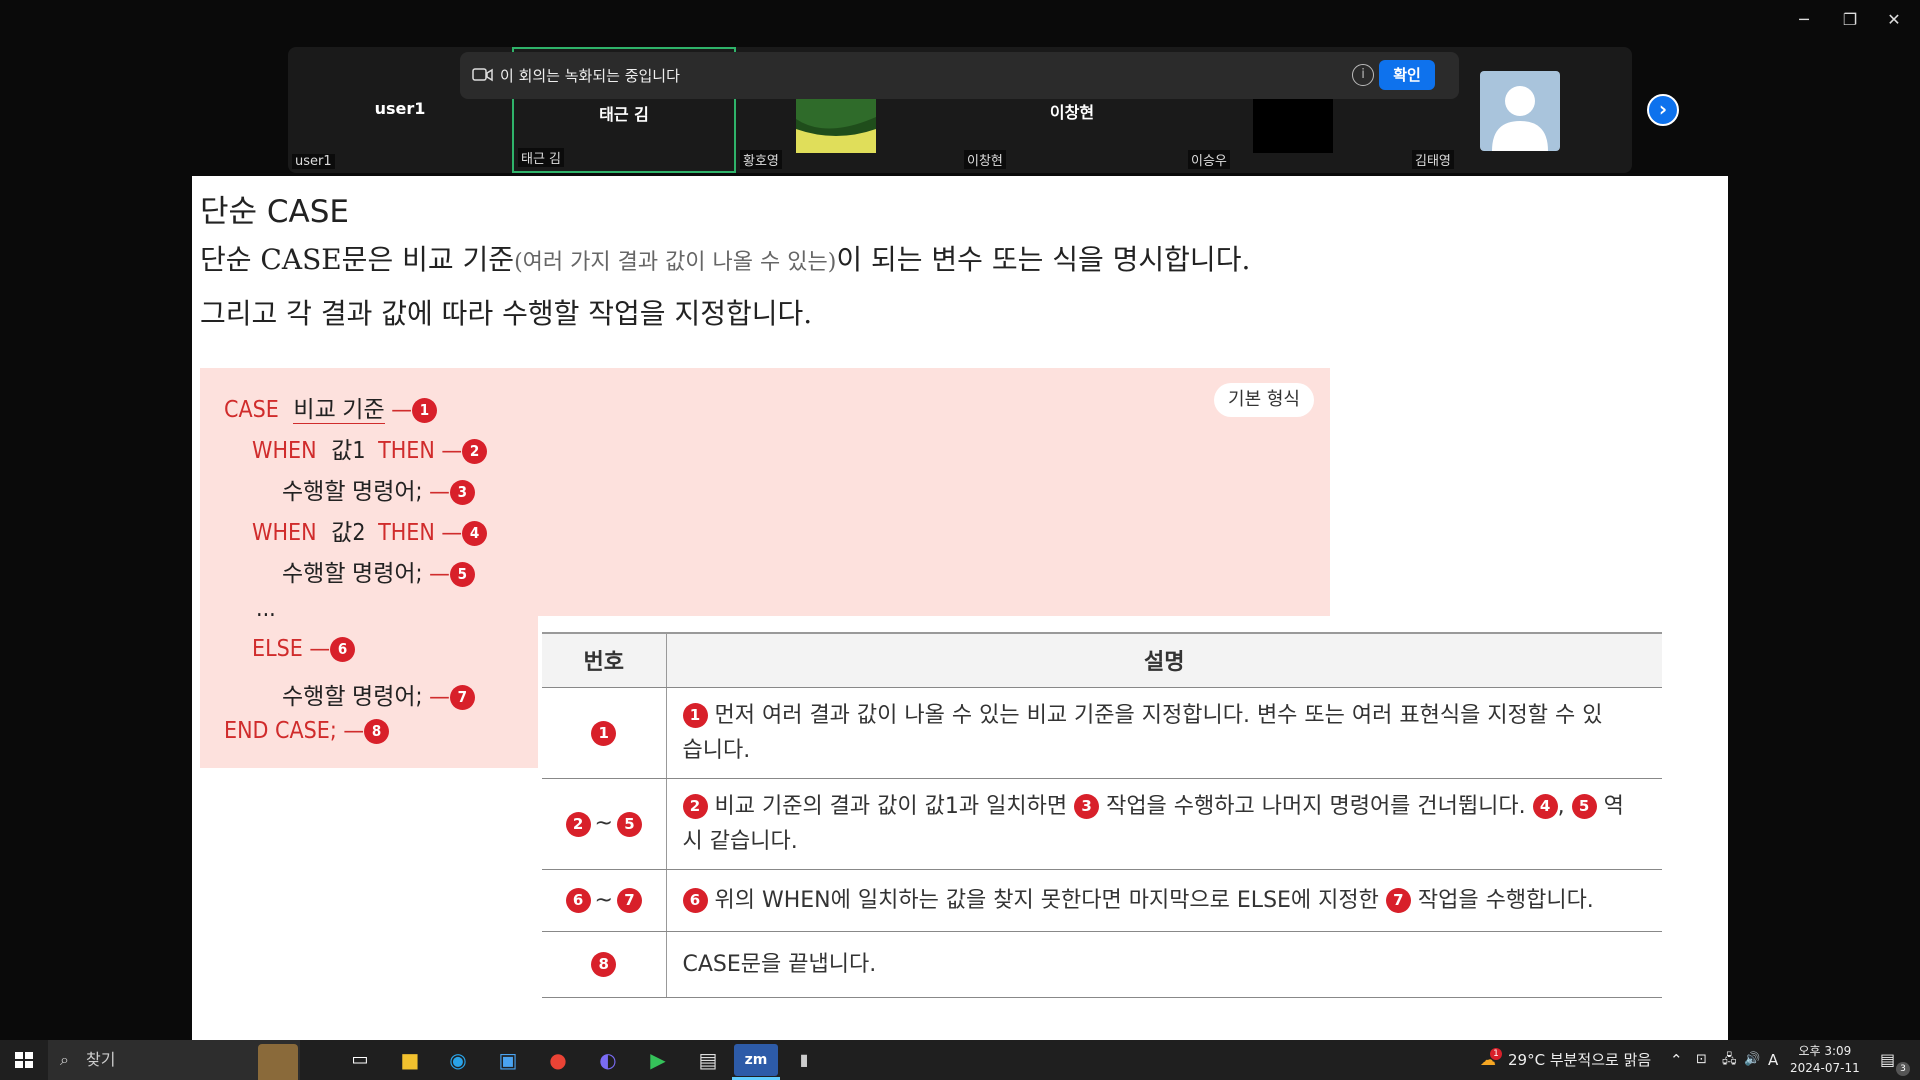  What do you see at coordinates (756, 1060) in the screenshot?
I see `zoom-icon: zm` at bounding box center [756, 1060].